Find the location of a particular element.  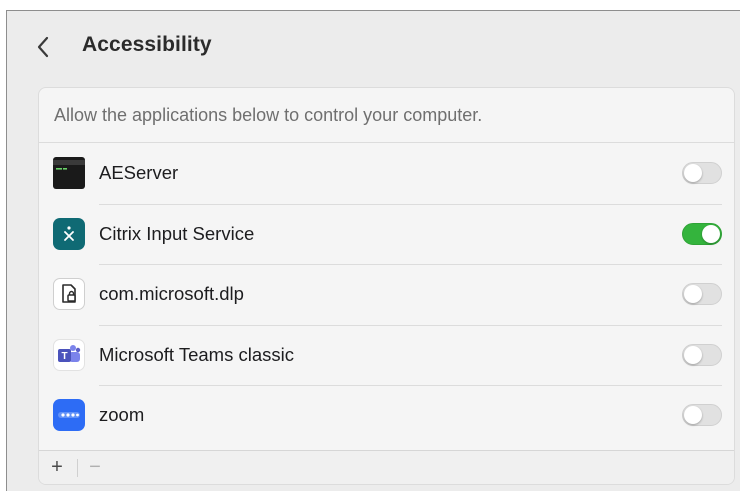

remove-app-button: − is located at coordinates (95, 467).